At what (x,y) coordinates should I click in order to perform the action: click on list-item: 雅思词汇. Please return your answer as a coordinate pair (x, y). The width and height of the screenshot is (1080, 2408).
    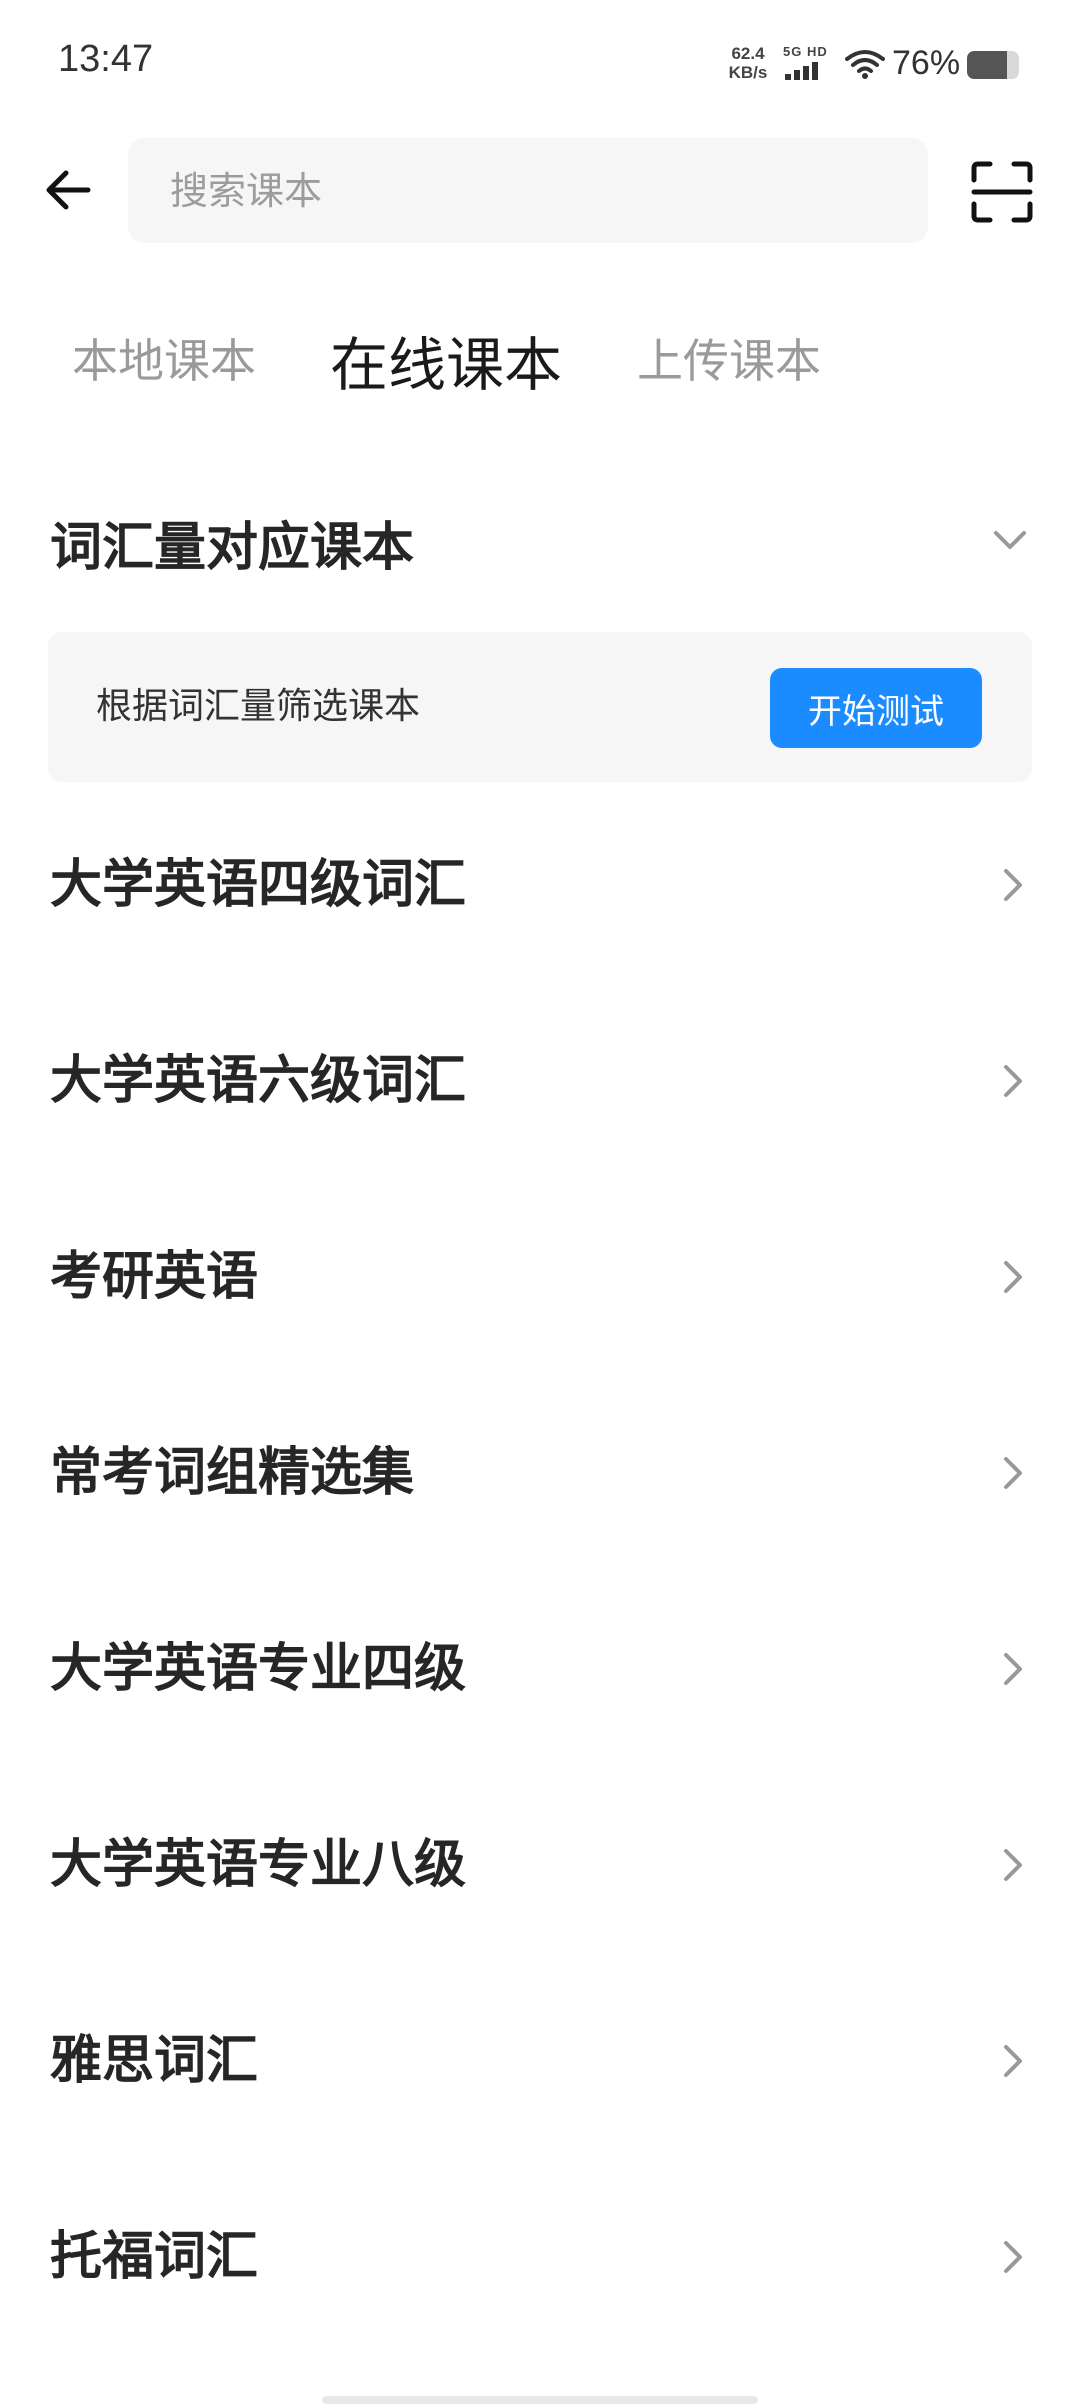
    Looking at the image, I should click on (540, 2061).